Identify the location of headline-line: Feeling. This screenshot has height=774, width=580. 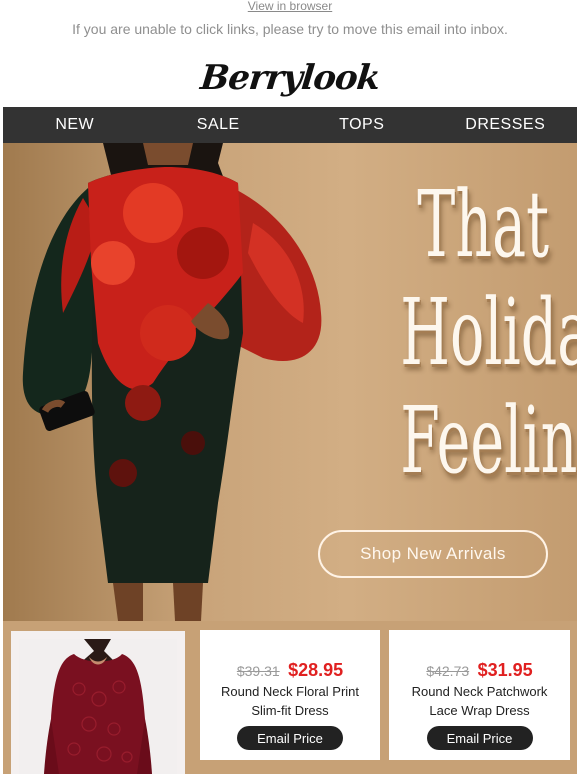
(488, 440).